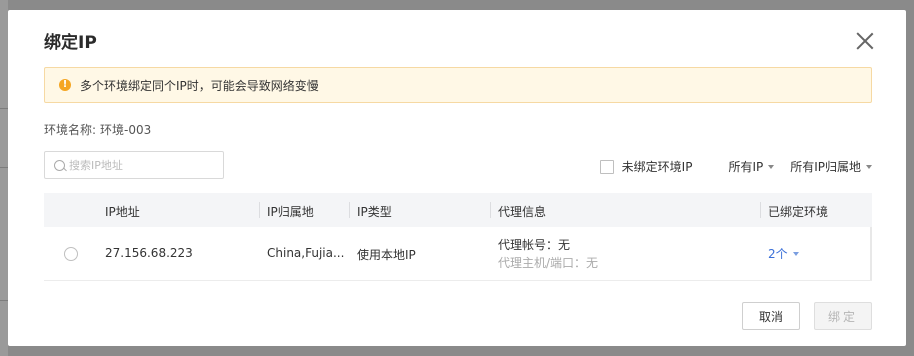 The width and height of the screenshot is (914, 356). Describe the element at coordinates (657, 167) in the screenshot. I see `unbound-ip-label: 未绑定环境IP` at that location.